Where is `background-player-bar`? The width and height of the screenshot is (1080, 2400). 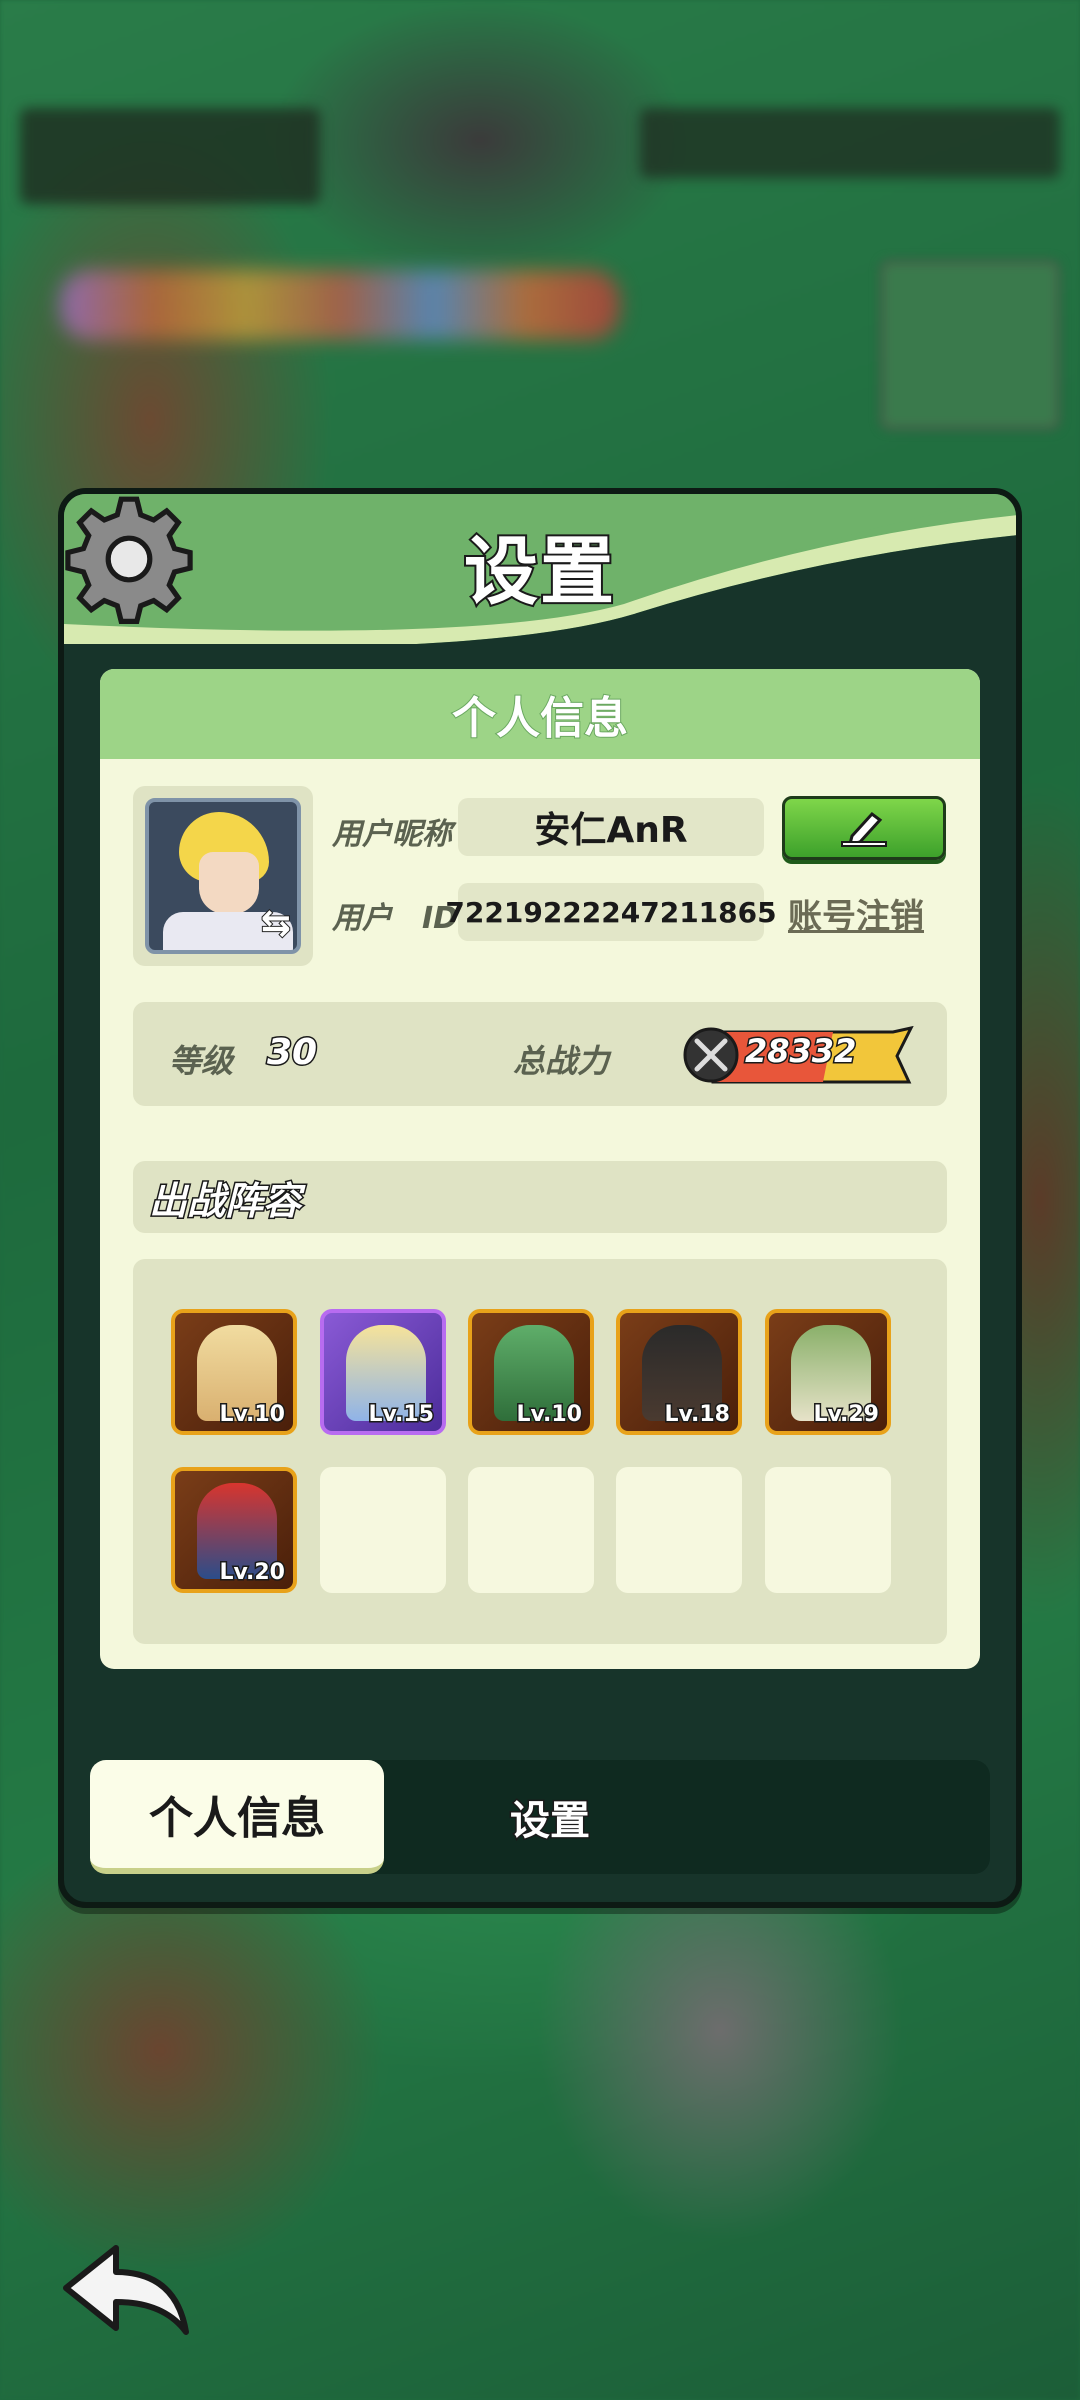 background-player-bar is located at coordinates (170, 156).